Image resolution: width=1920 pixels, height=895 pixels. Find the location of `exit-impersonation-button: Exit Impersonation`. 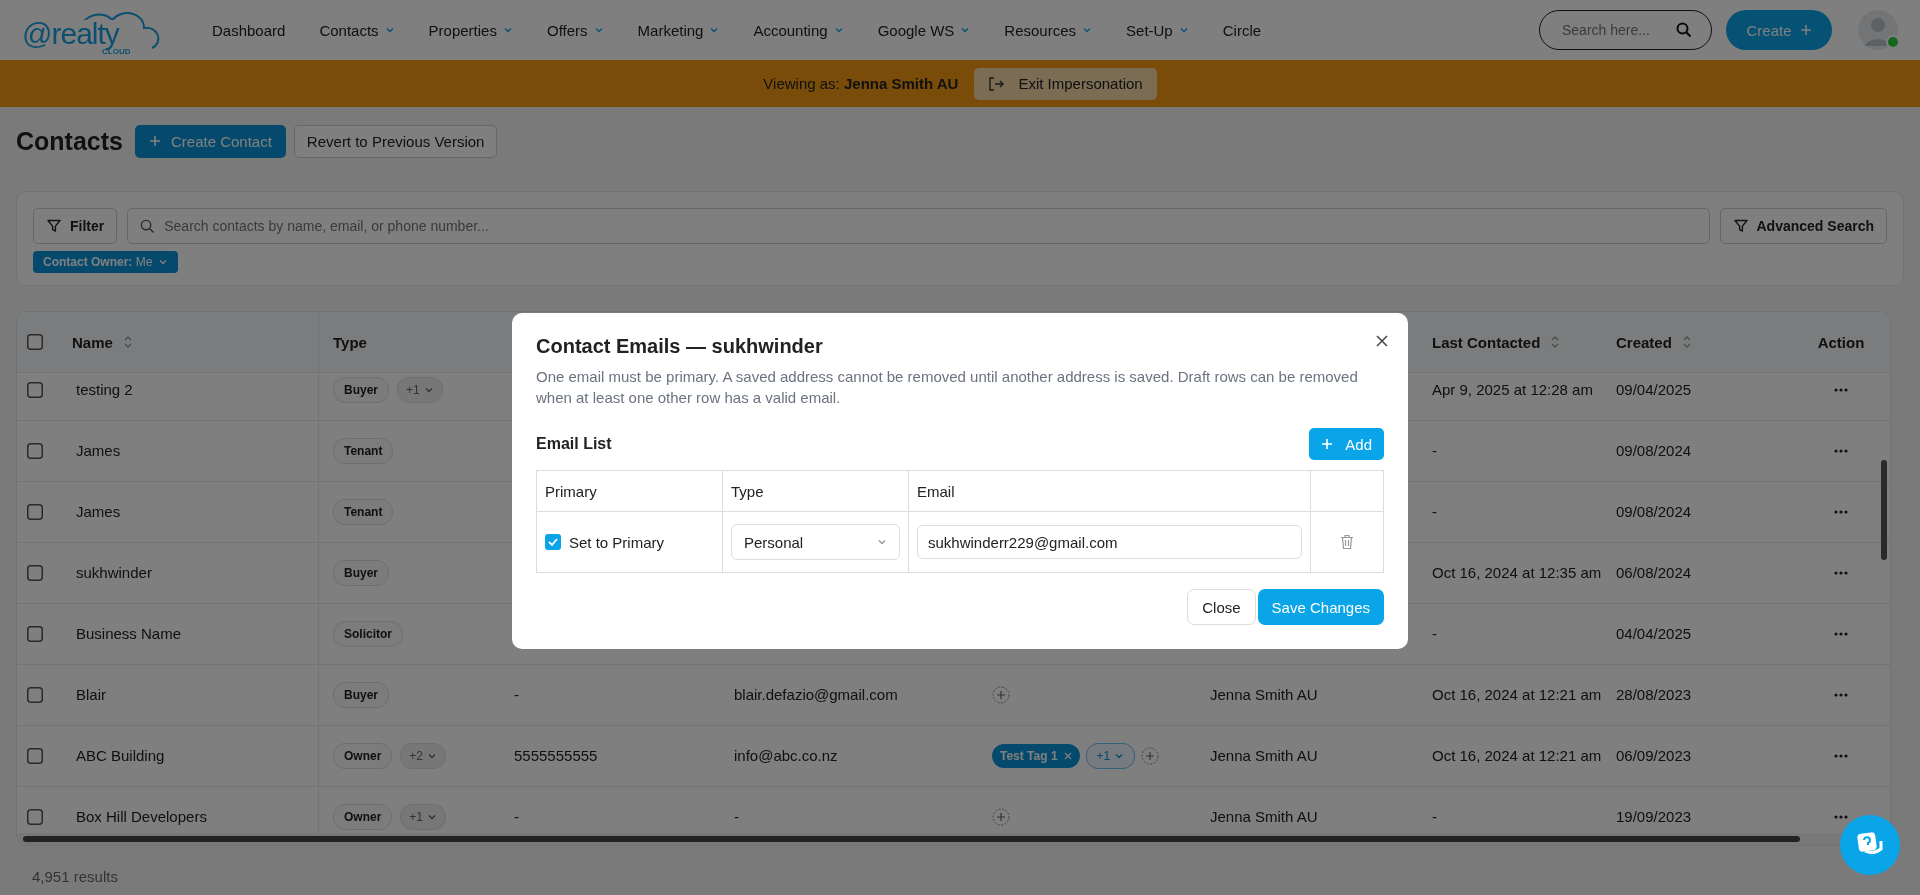

exit-impersonation-button: Exit Impersonation is located at coordinates (1065, 83).